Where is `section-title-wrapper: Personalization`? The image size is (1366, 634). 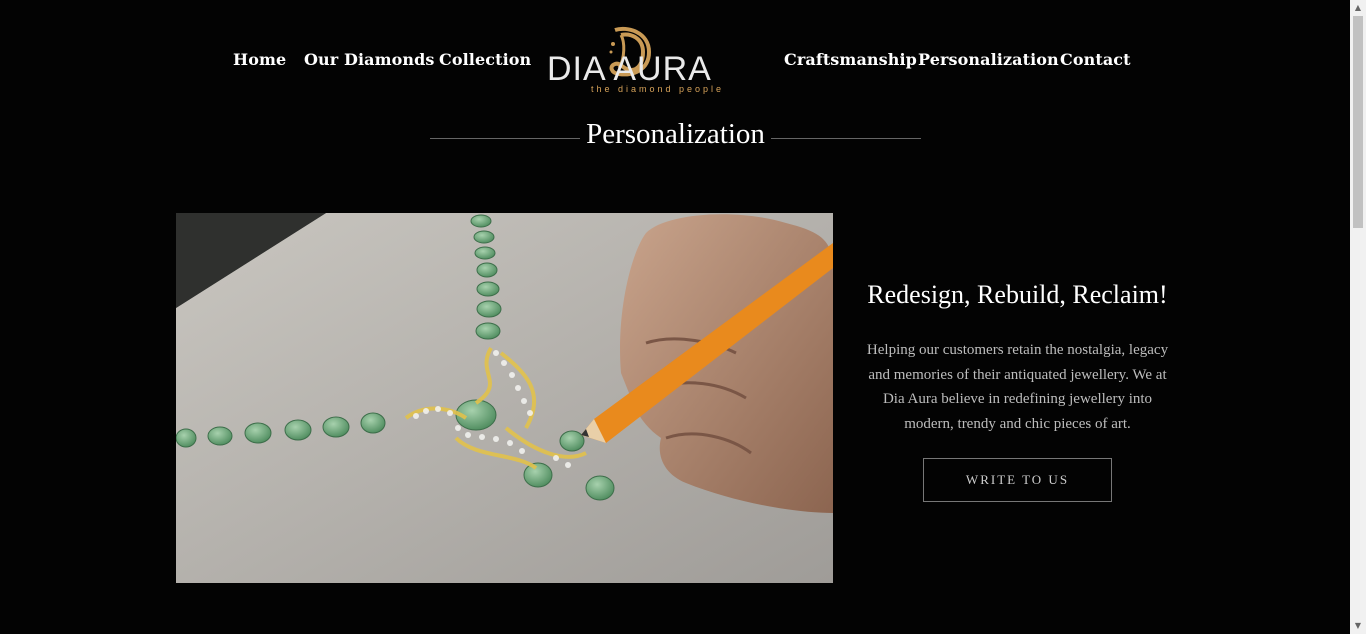 section-title-wrapper: Personalization is located at coordinates (675, 134).